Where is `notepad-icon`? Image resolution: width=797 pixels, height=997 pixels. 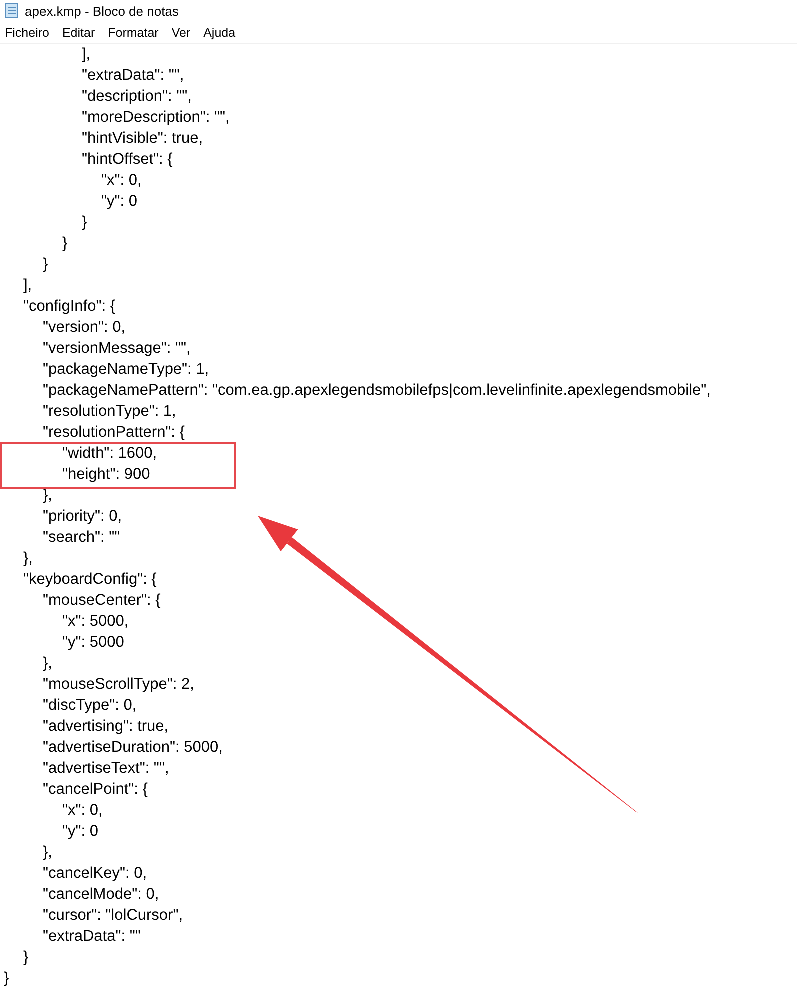
notepad-icon is located at coordinates (12, 11).